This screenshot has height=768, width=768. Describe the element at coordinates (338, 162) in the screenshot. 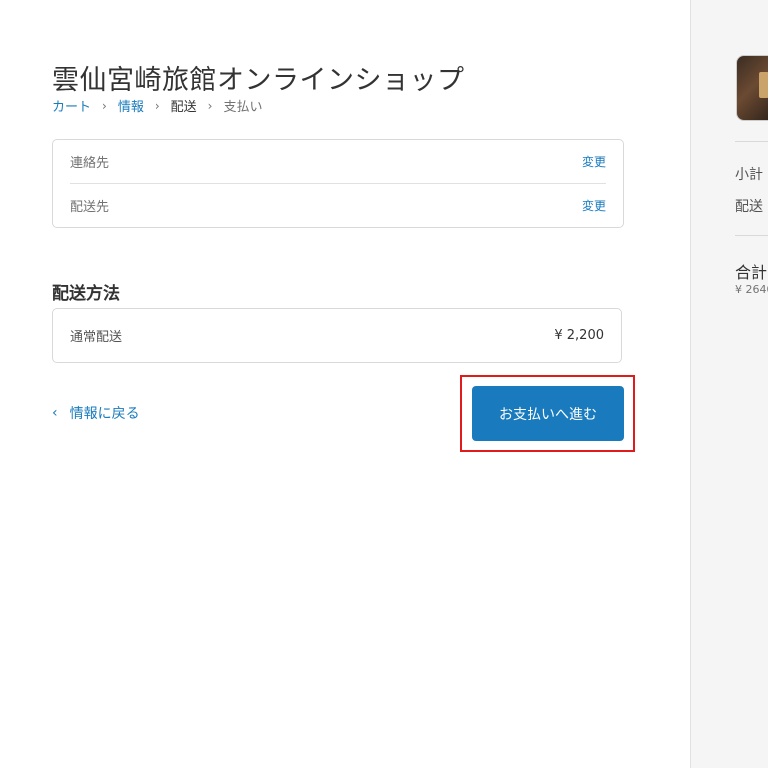

I see `review-row-contact: 連絡先 変更` at that location.